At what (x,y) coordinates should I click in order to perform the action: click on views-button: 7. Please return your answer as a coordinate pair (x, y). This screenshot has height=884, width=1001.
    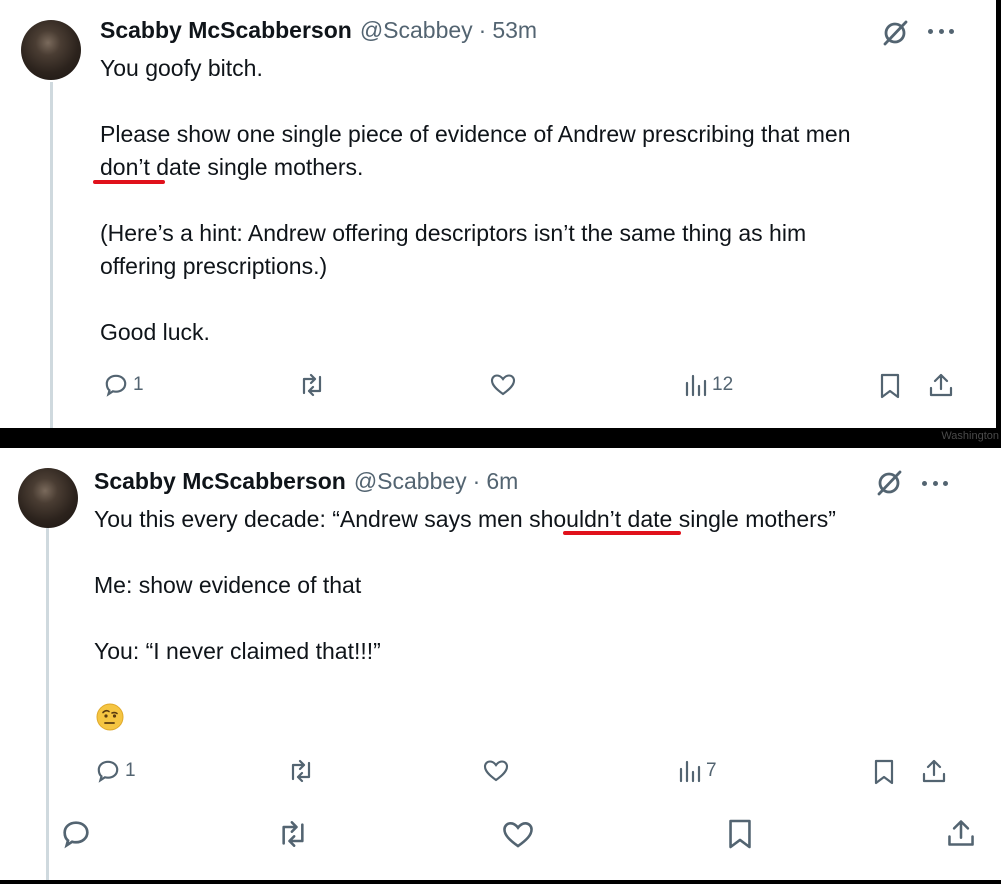
    Looking at the image, I should click on (697, 771).